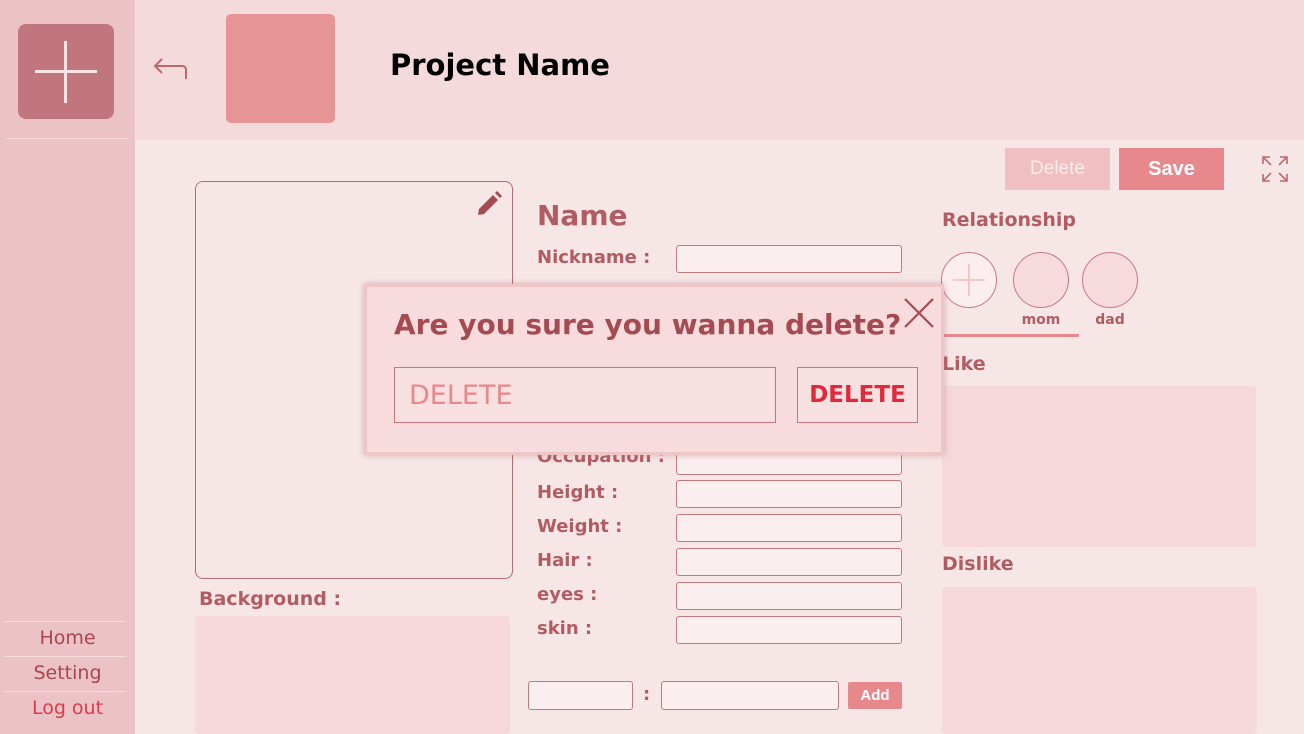  What do you see at coordinates (789, 494) in the screenshot?
I see `height-input` at bounding box center [789, 494].